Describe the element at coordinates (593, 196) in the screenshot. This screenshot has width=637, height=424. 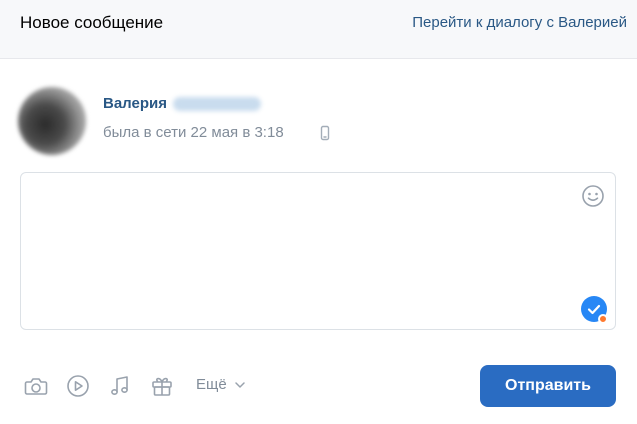
I see `smile-icon` at that location.